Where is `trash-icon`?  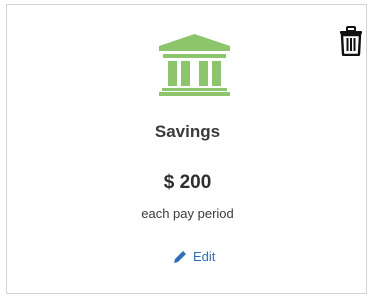
trash-icon is located at coordinates (351, 41).